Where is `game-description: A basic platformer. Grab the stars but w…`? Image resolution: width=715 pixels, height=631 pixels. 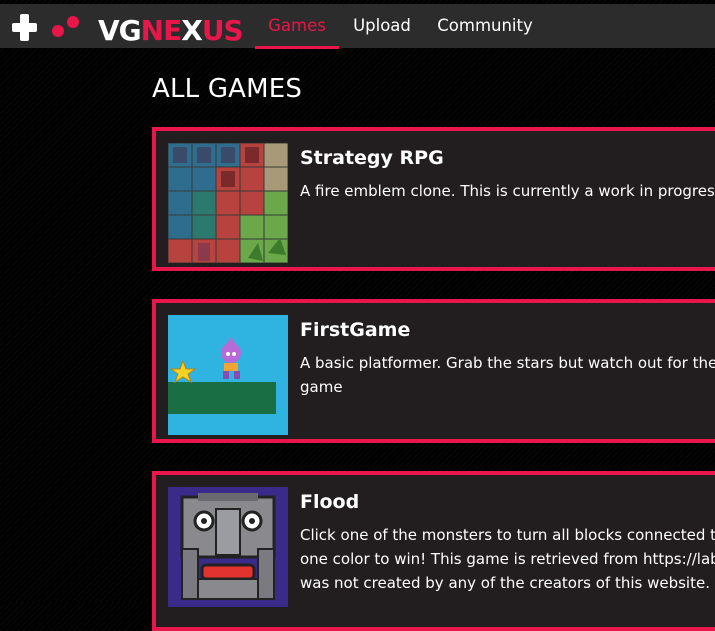
game-description: A basic platformer. Grab the stars but w… is located at coordinates (507, 375).